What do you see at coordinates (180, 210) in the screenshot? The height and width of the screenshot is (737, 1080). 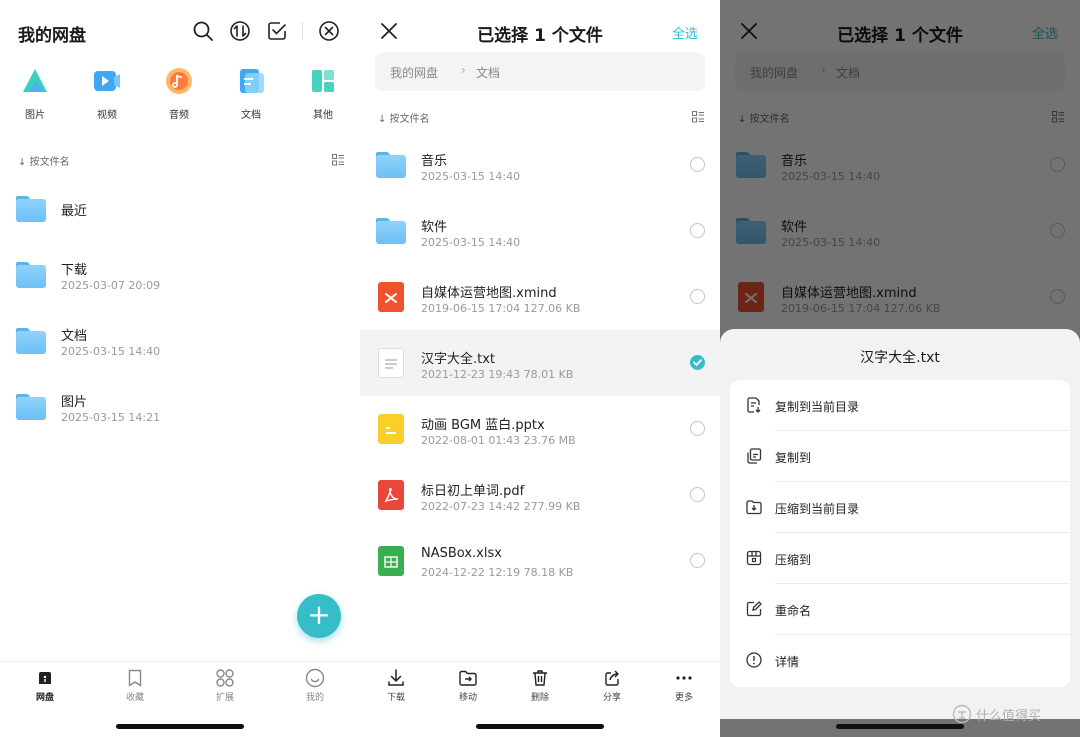 I see `list-item: 最近` at bounding box center [180, 210].